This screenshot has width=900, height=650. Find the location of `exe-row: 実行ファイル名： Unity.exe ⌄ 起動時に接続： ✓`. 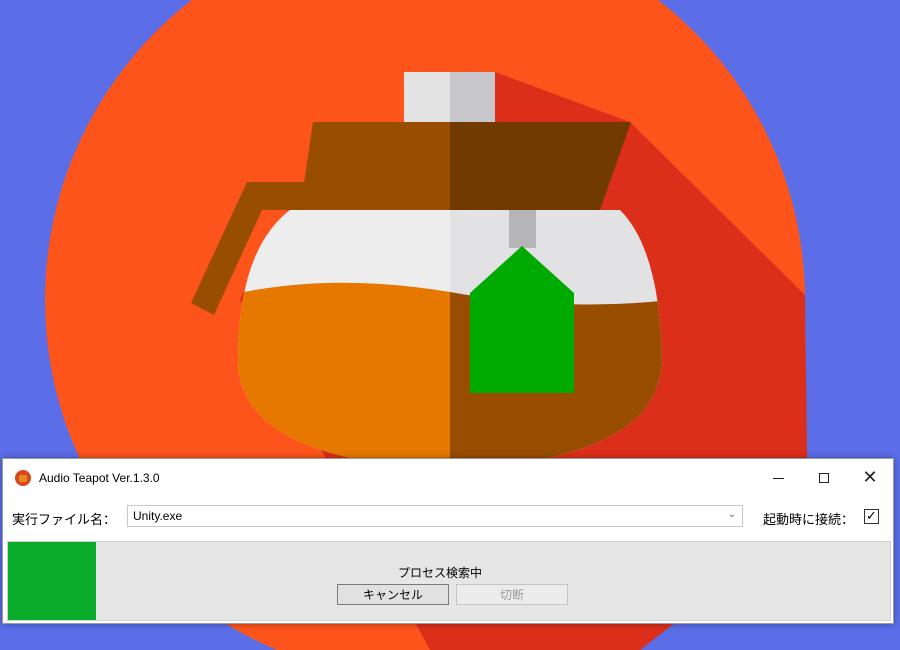

exe-row: 実行ファイル名： Unity.exe ⌄ 起動時に接続： ✓ is located at coordinates (448, 518).